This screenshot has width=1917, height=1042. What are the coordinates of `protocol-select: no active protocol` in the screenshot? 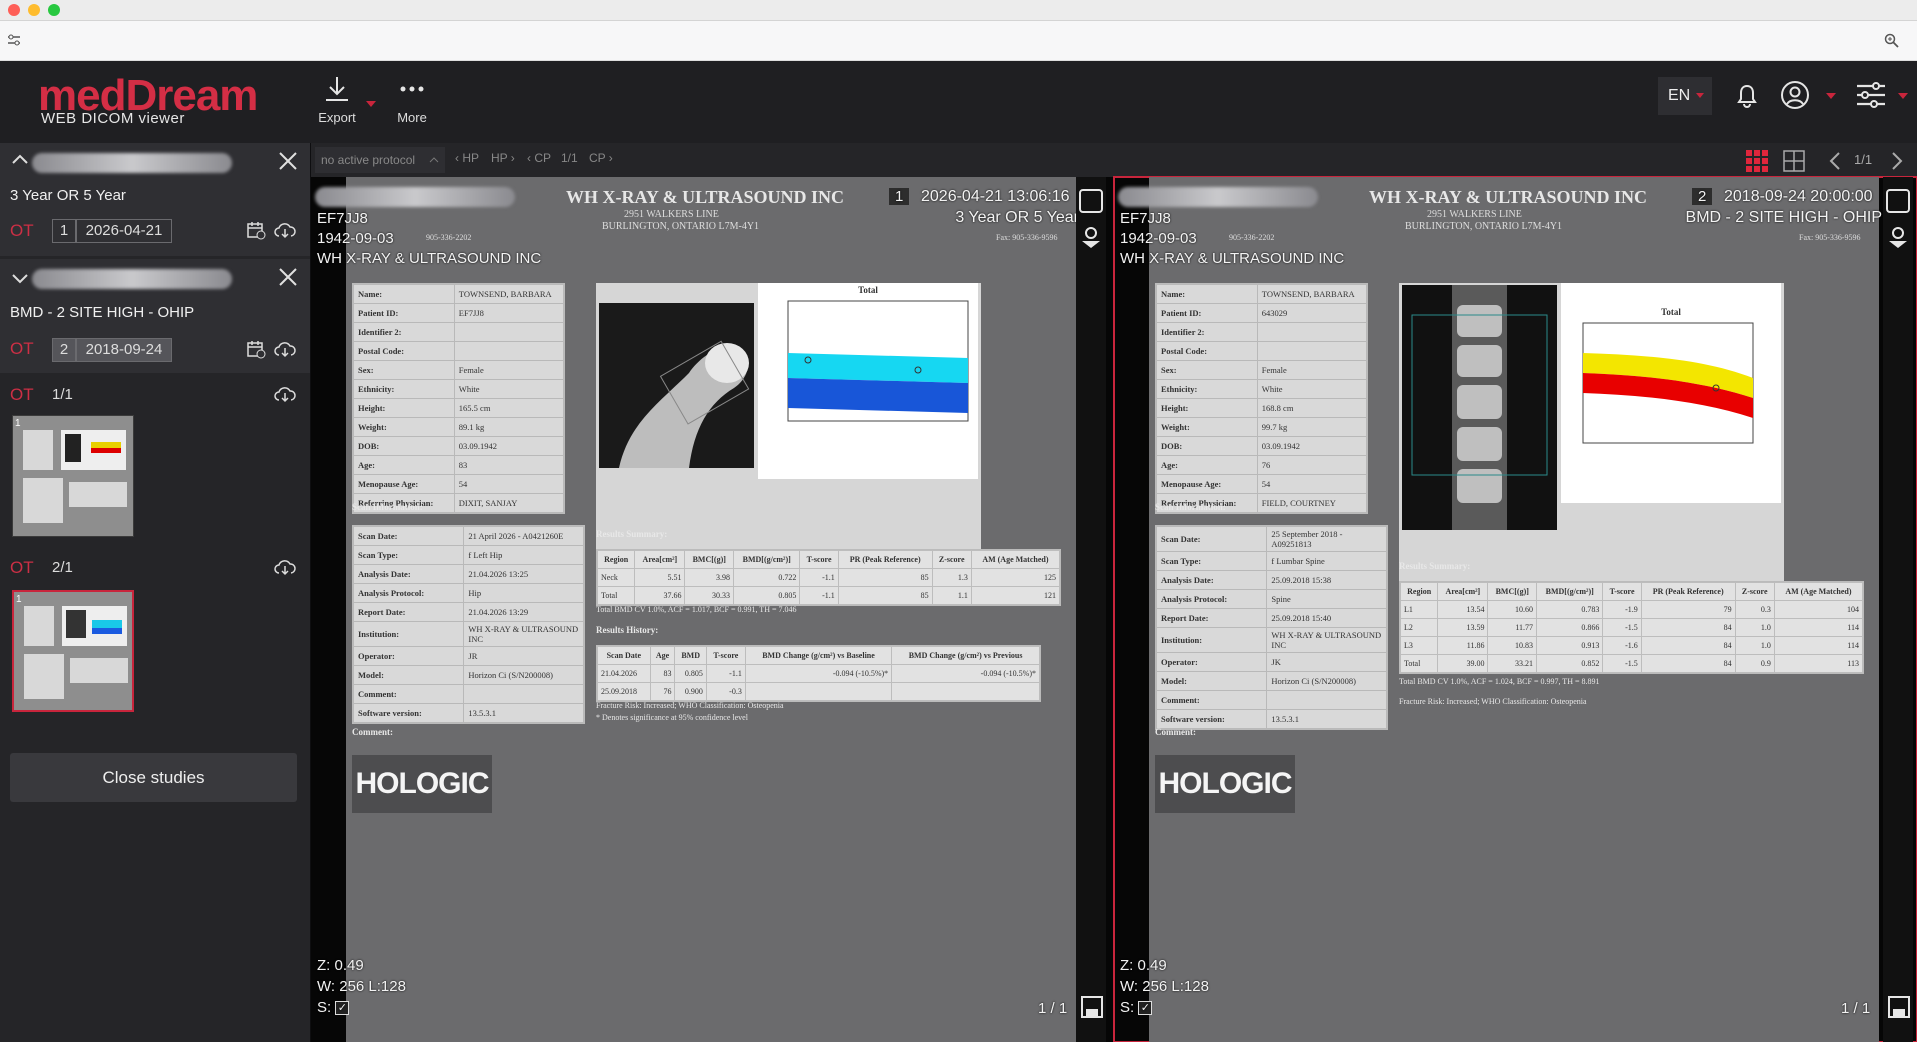 It's located at (380, 160).